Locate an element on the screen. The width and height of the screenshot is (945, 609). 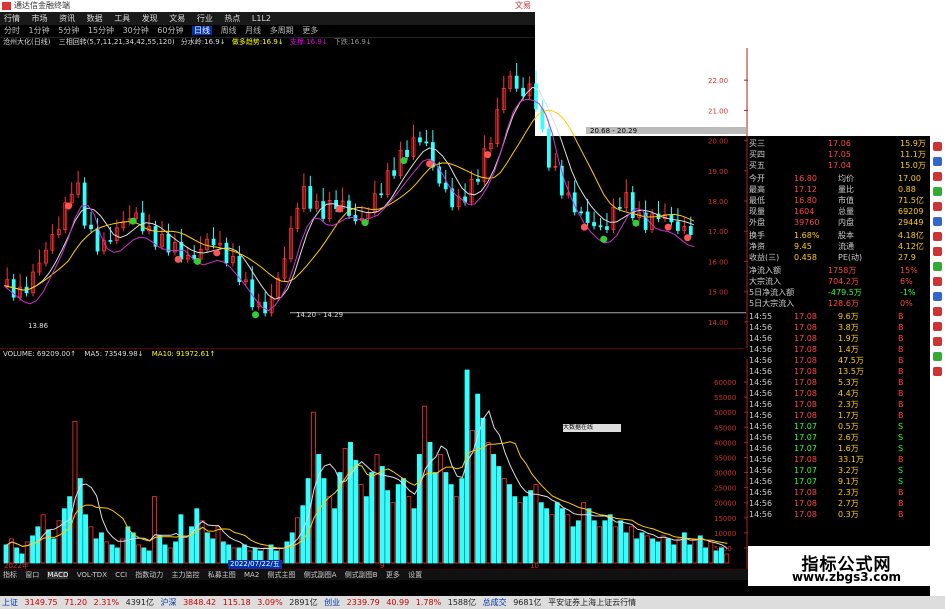
tick-row: 14:56 17.08 13.5万 B is located at coordinates (840, 371).